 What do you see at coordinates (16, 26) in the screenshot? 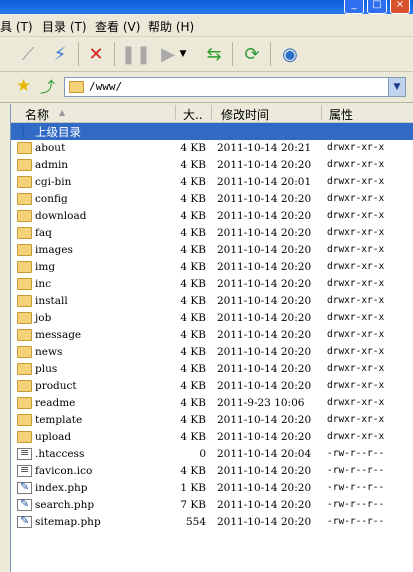
I see `menu-tools: 具 (T)` at bounding box center [16, 26].